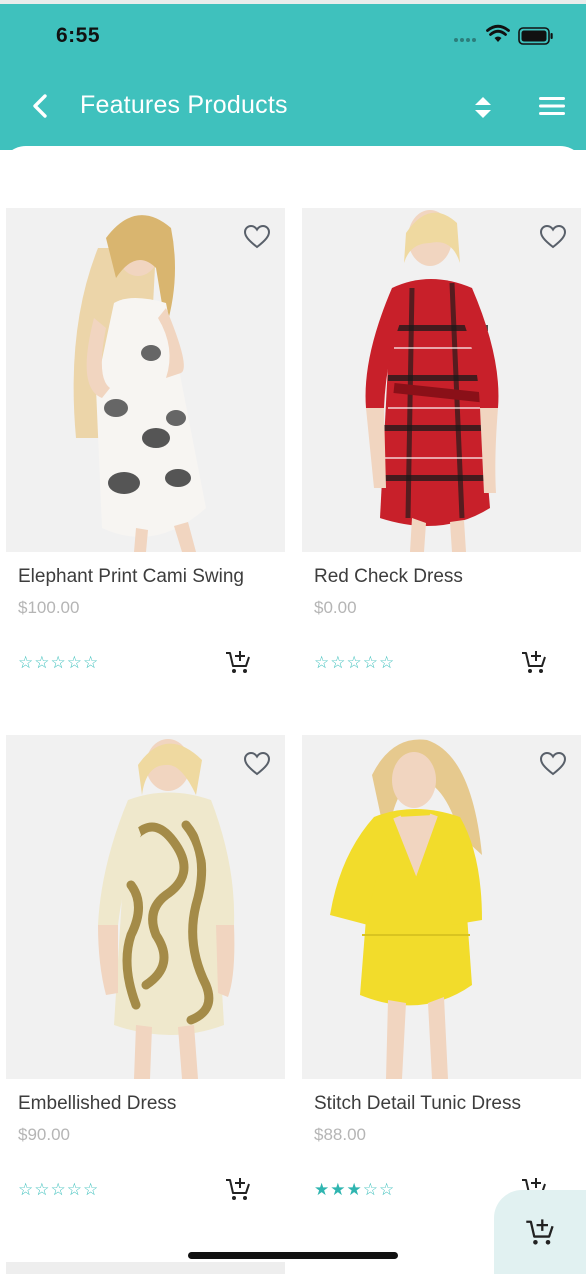  What do you see at coordinates (145, 1268) in the screenshot?
I see `next-row-image-peek` at bounding box center [145, 1268].